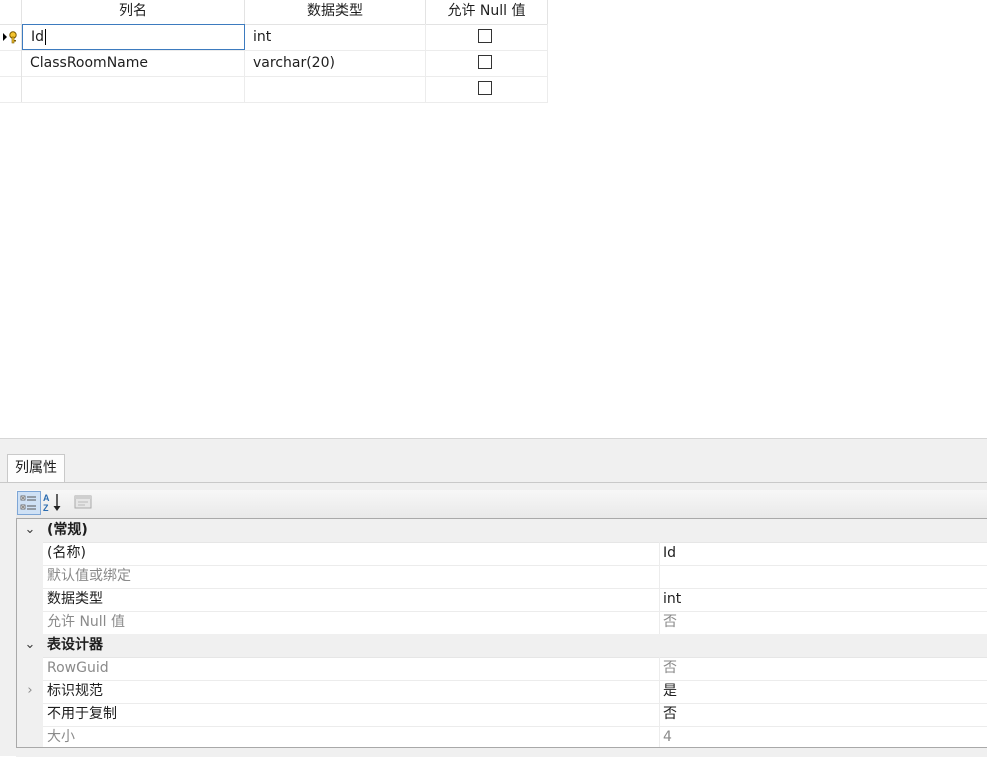  I want to click on categorized-icon, so click(28, 502).